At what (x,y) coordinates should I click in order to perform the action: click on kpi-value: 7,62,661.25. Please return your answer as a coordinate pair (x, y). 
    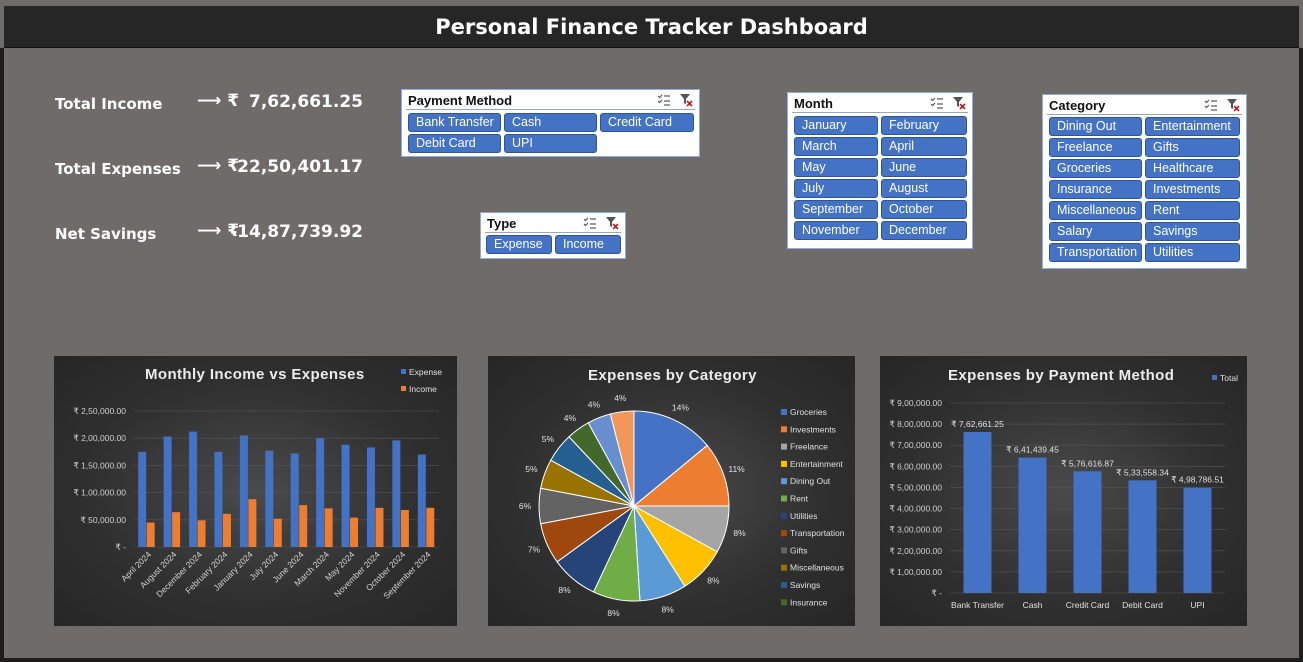
    Looking at the image, I should click on (305, 102).